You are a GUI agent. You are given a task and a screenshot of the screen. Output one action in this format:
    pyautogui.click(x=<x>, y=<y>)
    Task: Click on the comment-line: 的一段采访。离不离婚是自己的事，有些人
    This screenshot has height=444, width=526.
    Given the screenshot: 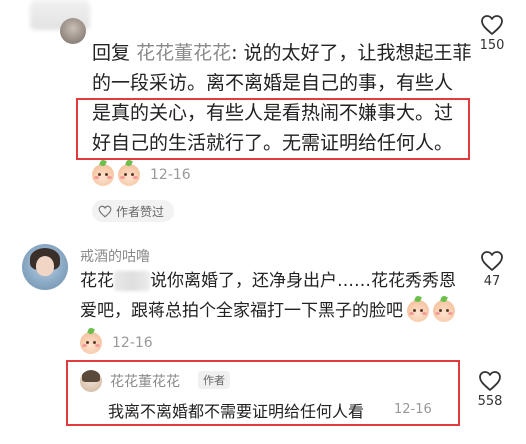 What is the action you would take?
    pyautogui.click(x=273, y=83)
    